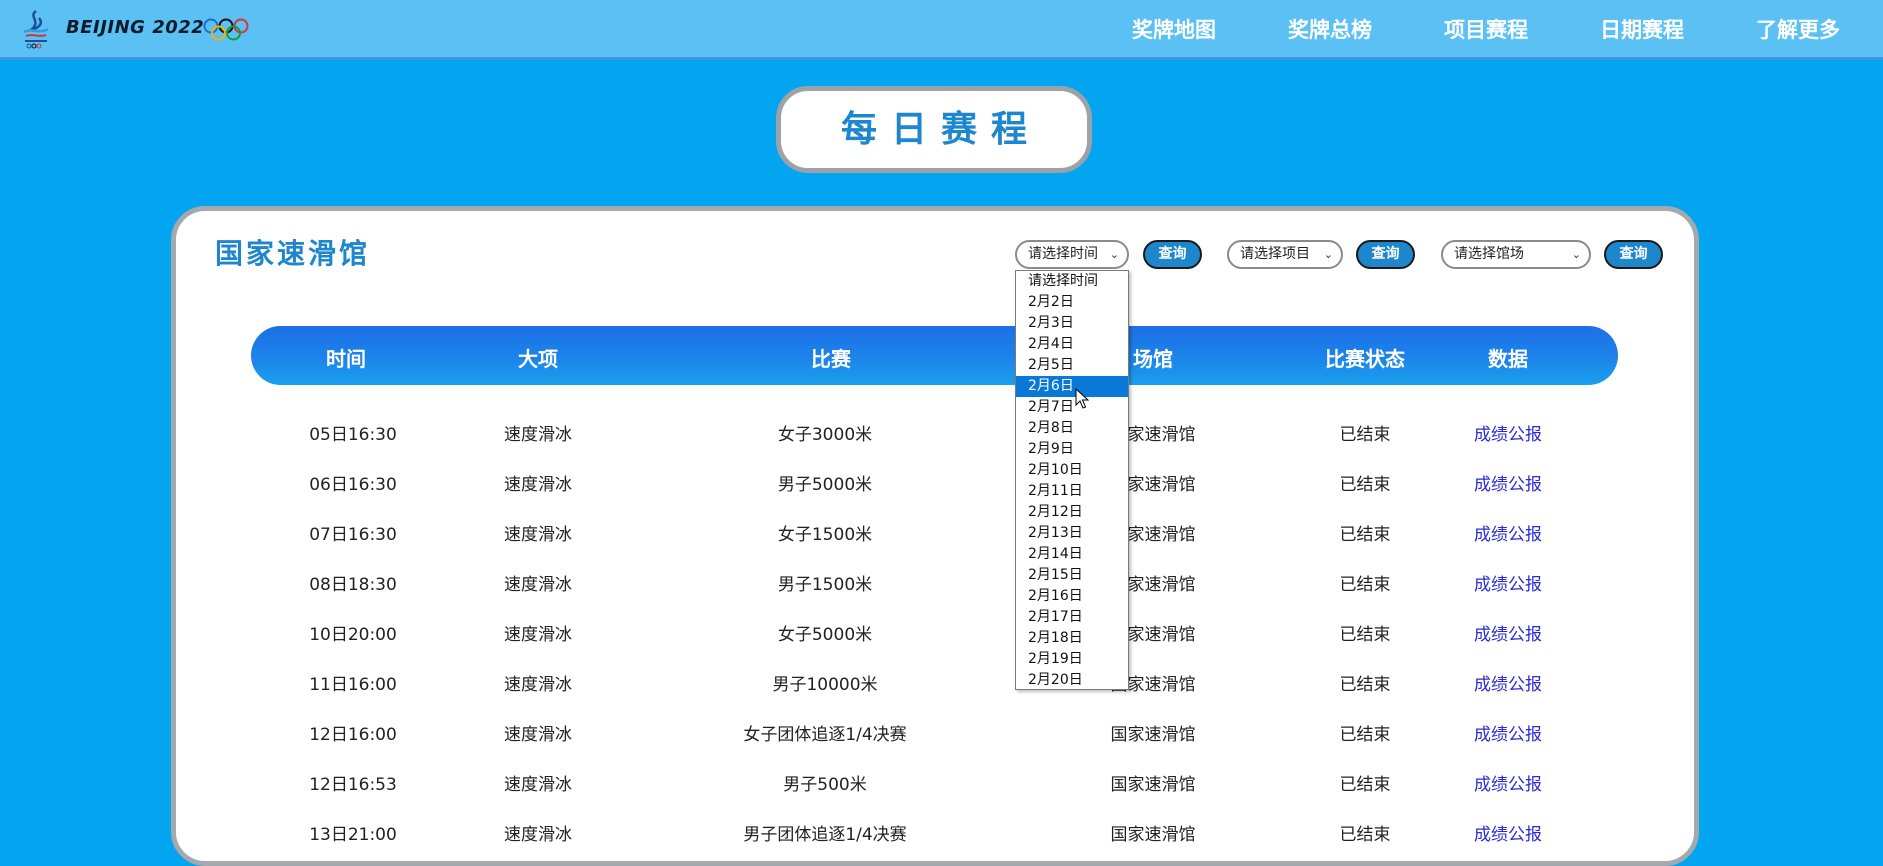  What do you see at coordinates (226, 29) in the screenshot?
I see `olympic-rings-icon` at bounding box center [226, 29].